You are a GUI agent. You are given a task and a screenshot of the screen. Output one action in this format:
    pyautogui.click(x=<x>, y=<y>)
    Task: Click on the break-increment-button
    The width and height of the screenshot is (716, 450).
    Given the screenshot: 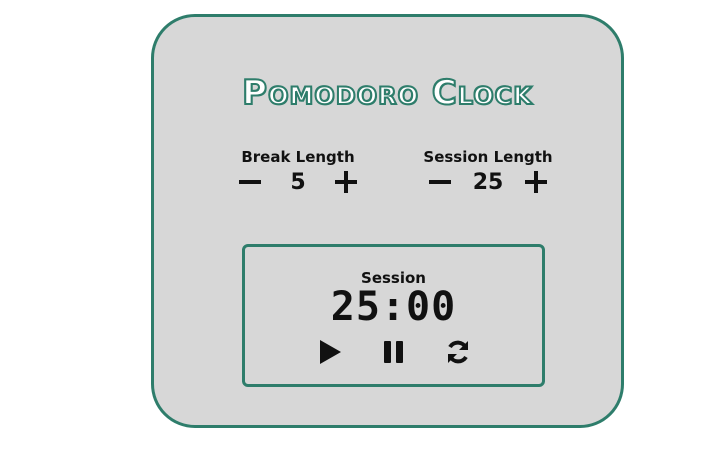 What is the action you would take?
    pyautogui.click(x=346, y=182)
    